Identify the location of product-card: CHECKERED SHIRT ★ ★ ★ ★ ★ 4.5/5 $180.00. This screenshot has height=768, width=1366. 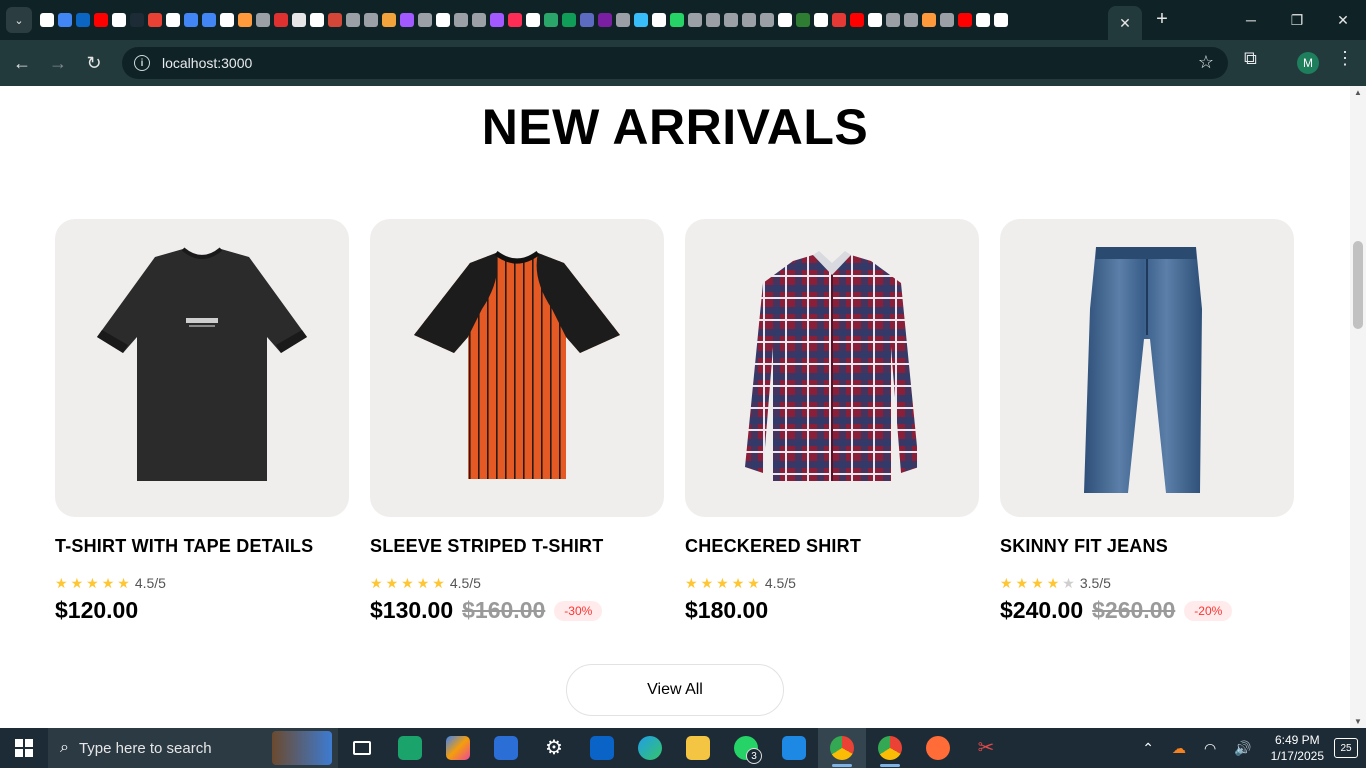
(832, 421).